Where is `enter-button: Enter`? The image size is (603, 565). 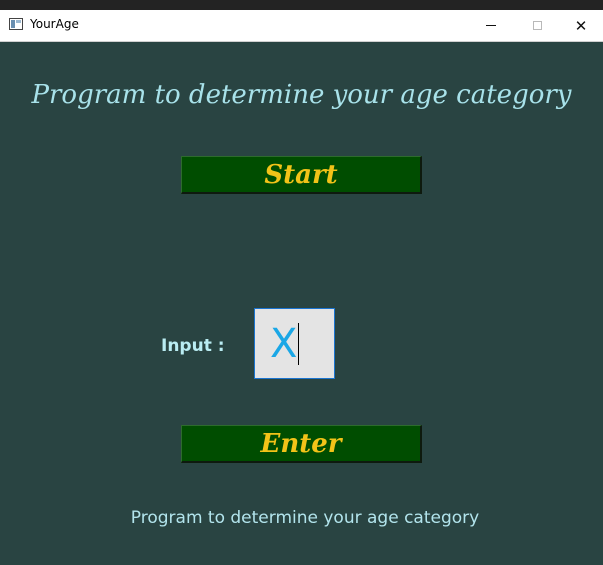 enter-button: Enter is located at coordinates (301, 444).